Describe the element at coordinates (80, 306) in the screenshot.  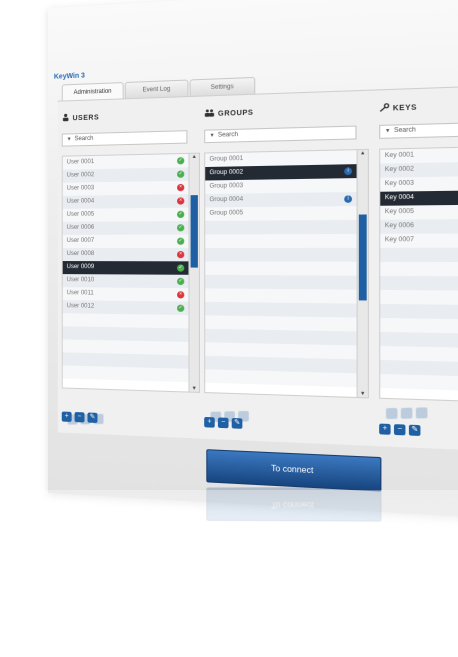
I see `list-item-label: User 0012` at that location.